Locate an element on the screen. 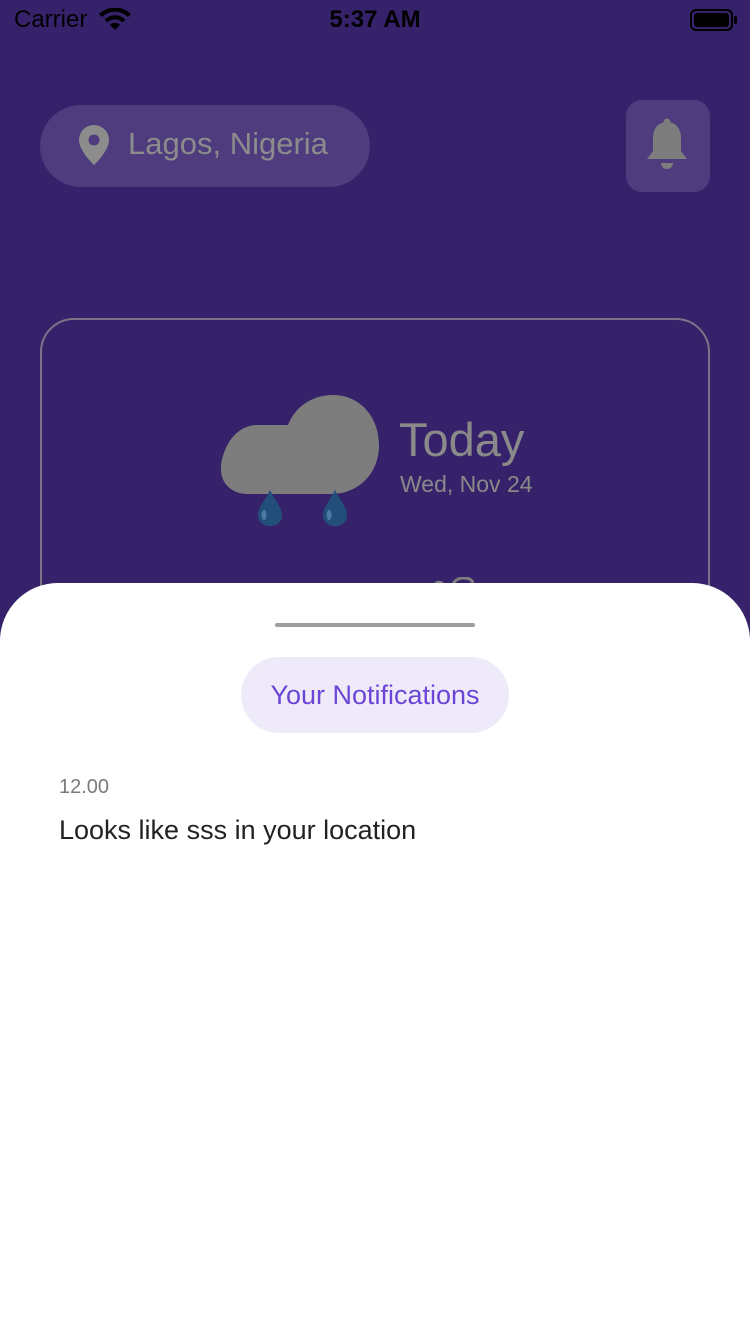  notification-message: Looks like sss in your location is located at coordinates (237, 830).